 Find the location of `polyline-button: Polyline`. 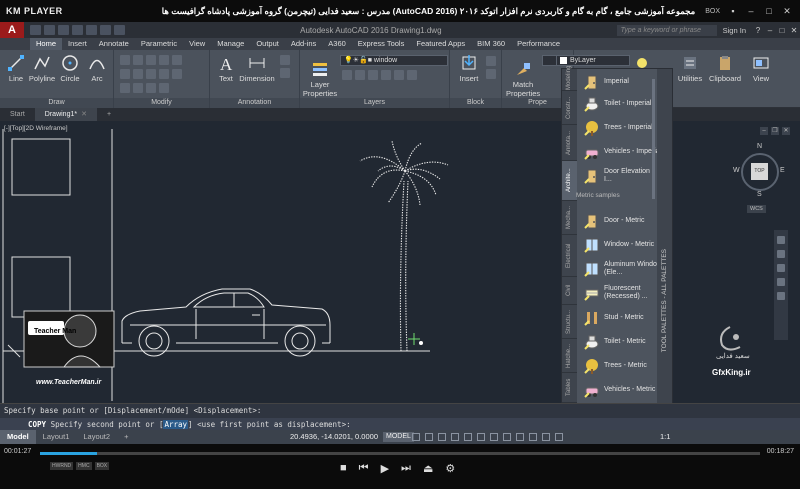

polyline-button: Polyline is located at coordinates (42, 68).